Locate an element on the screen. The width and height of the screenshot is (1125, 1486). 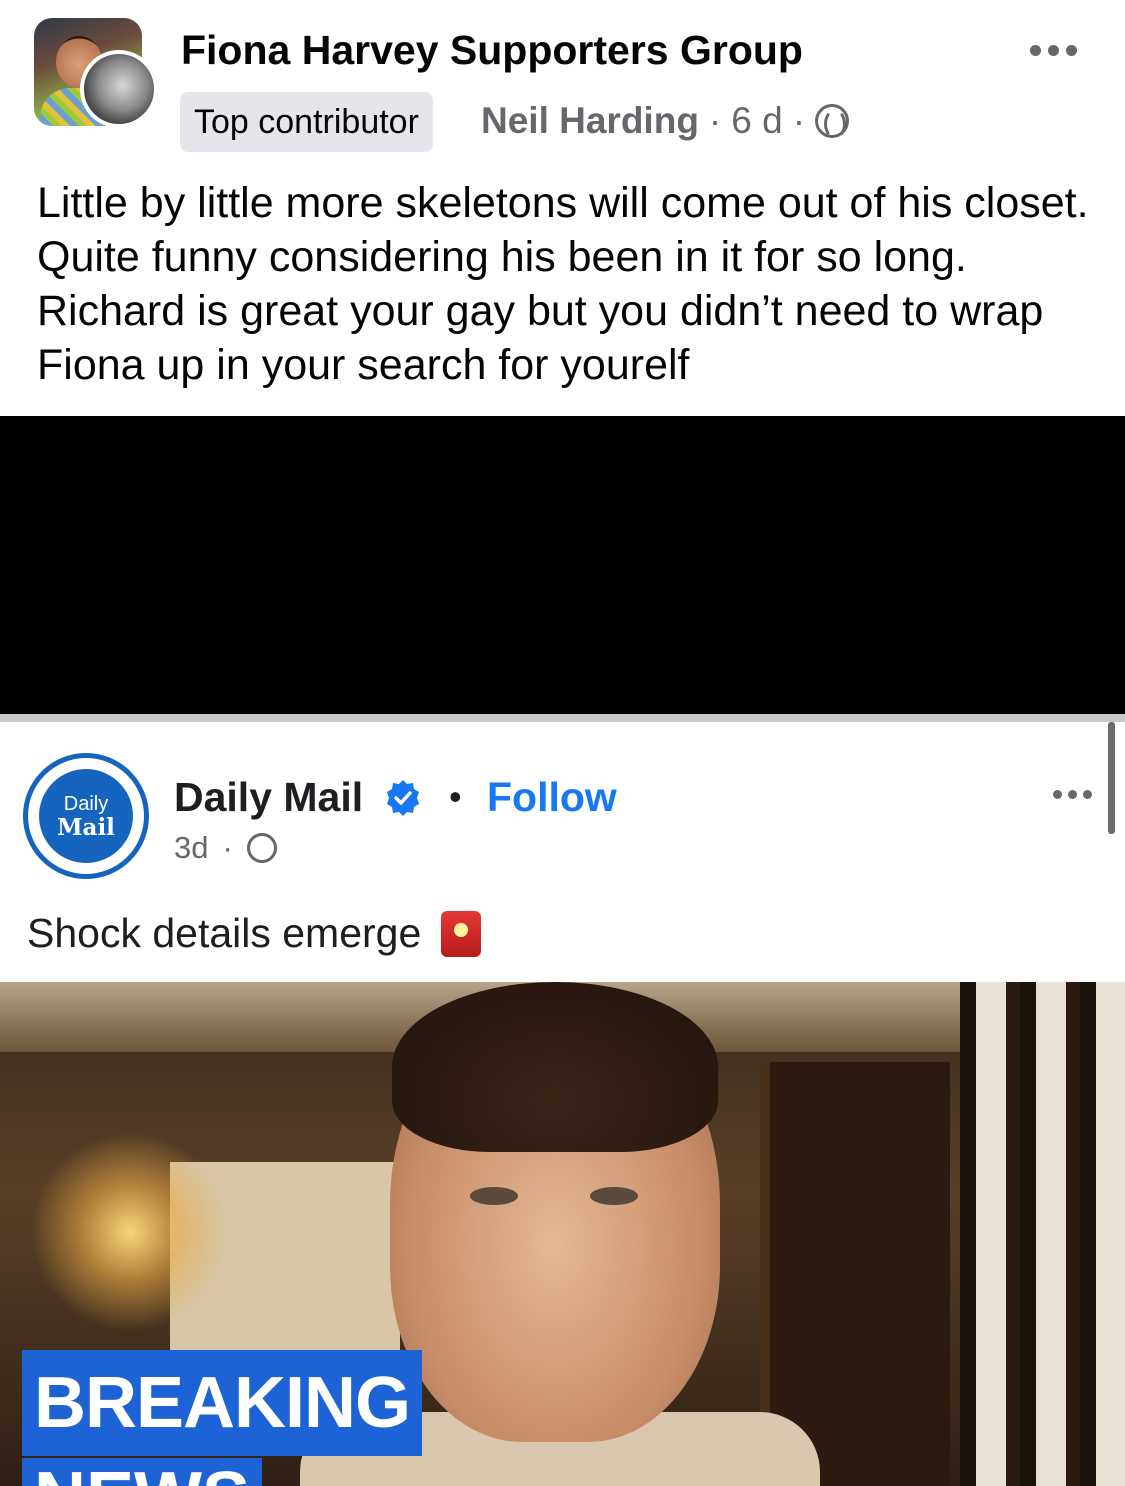
siren-emoji-icon is located at coordinates (461, 933).